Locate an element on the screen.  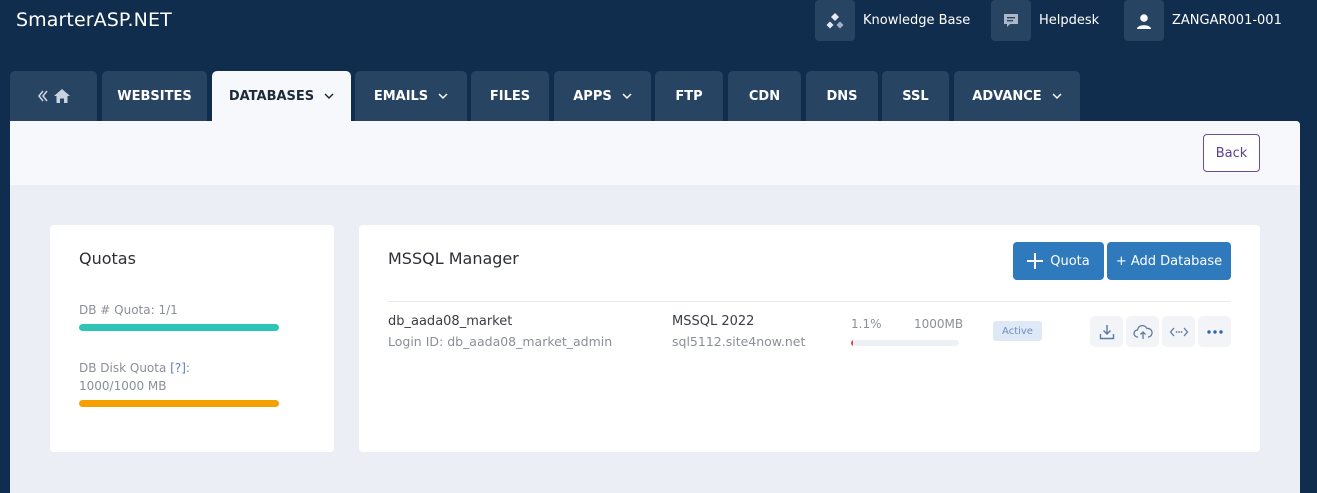
tab-cdn: CDN is located at coordinates (764, 96).